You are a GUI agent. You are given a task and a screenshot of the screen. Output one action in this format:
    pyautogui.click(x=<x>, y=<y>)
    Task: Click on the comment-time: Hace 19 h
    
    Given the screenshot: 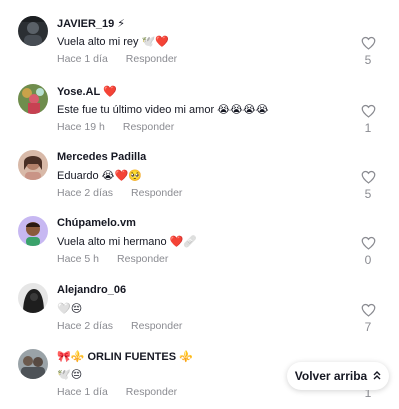 What is the action you would take?
    pyautogui.click(x=81, y=127)
    